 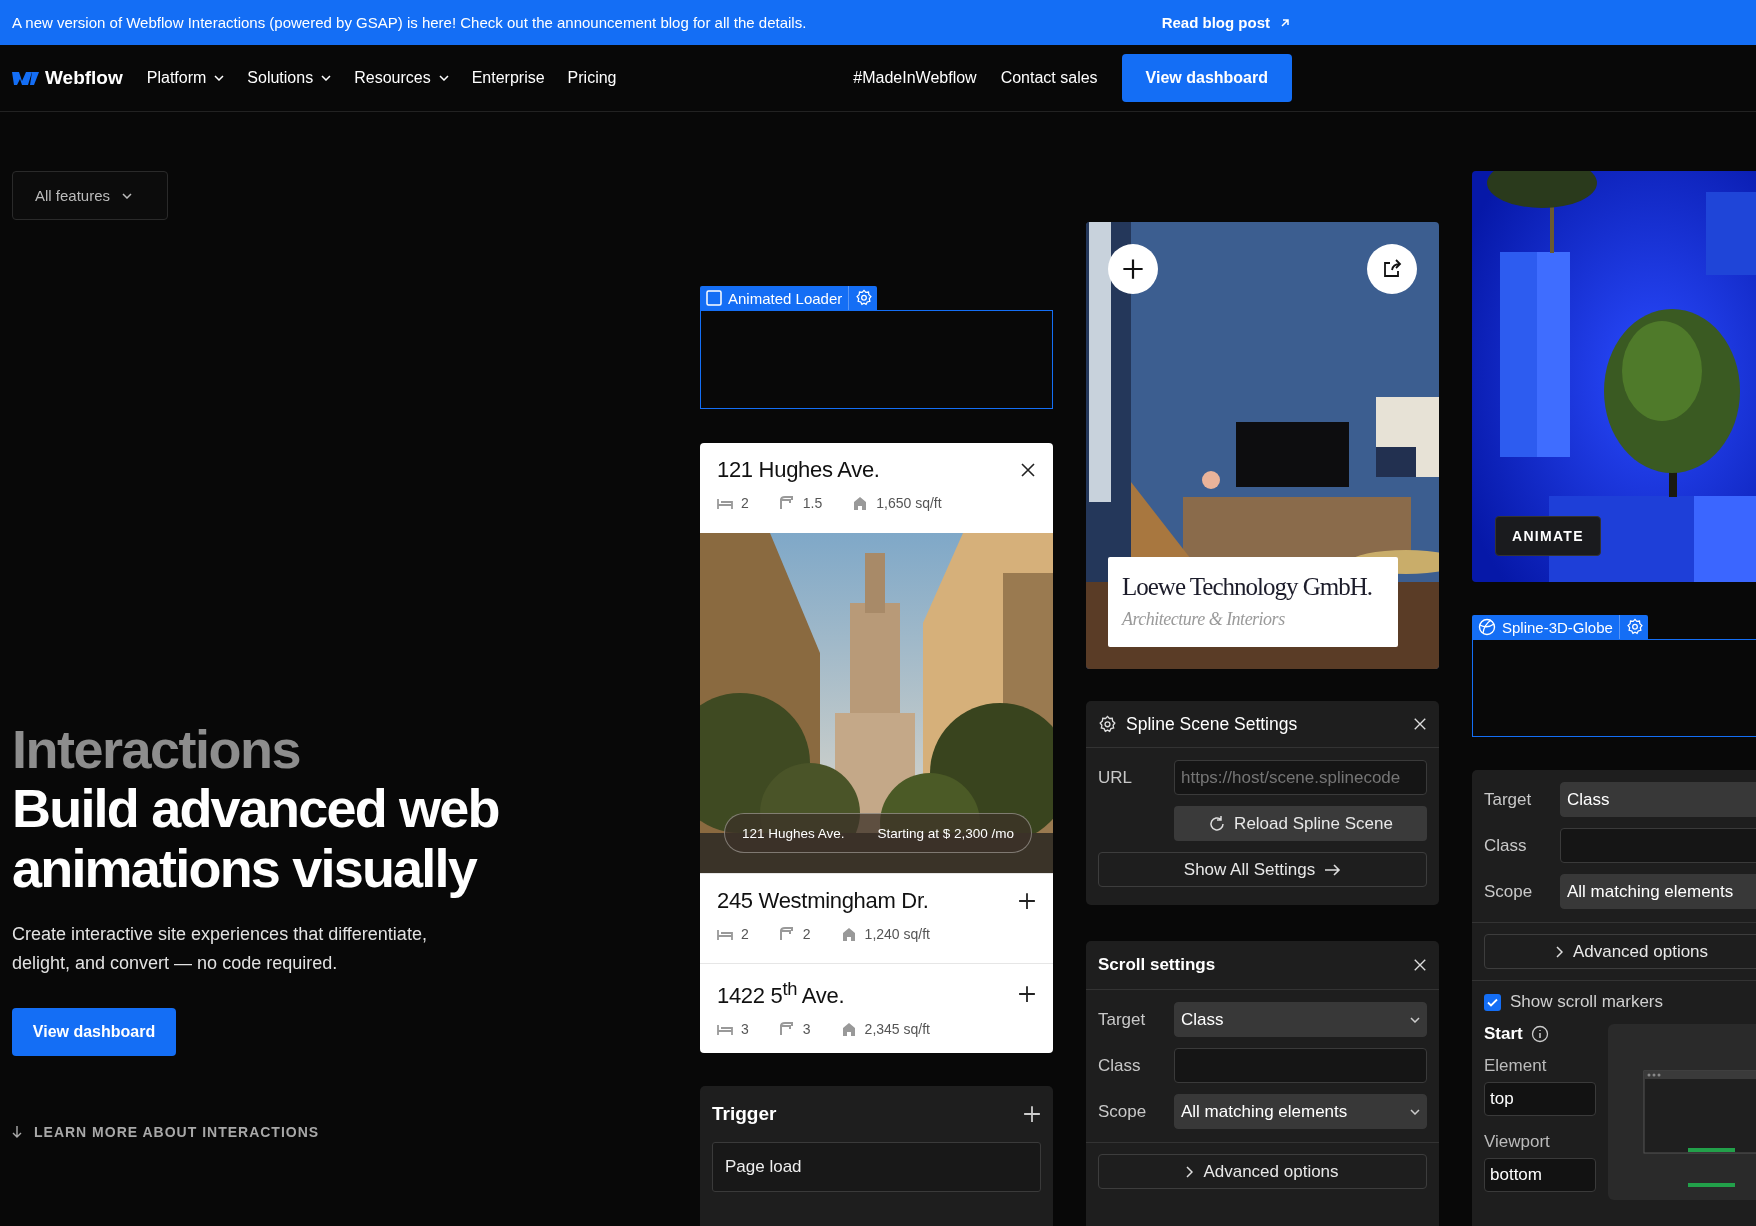 What do you see at coordinates (781, 994) in the screenshot?
I see `listing-title: 1422 5$^{th}$ Ave.` at bounding box center [781, 994].